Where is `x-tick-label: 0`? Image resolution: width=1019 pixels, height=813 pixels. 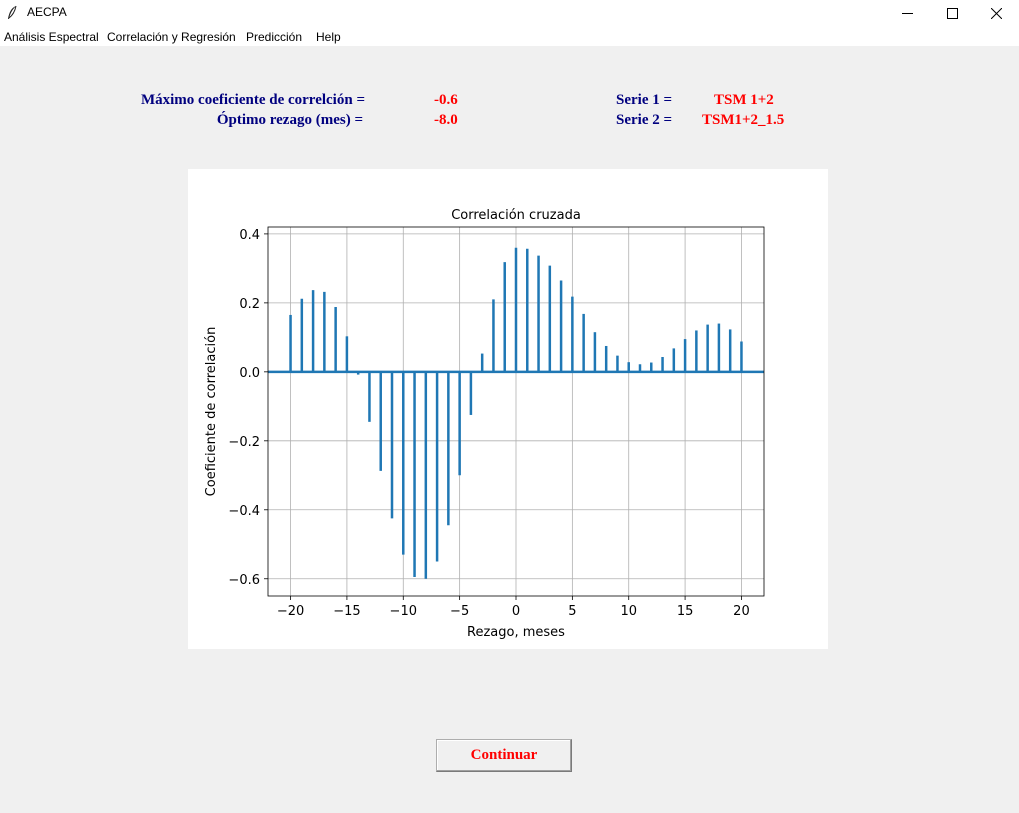 x-tick-label: 0 is located at coordinates (516, 611).